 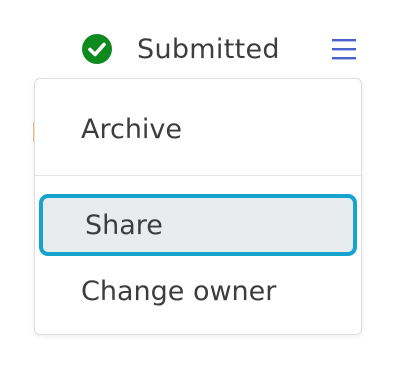 I want to click on status-indicator: Submitted, so click(x=180, y=49).